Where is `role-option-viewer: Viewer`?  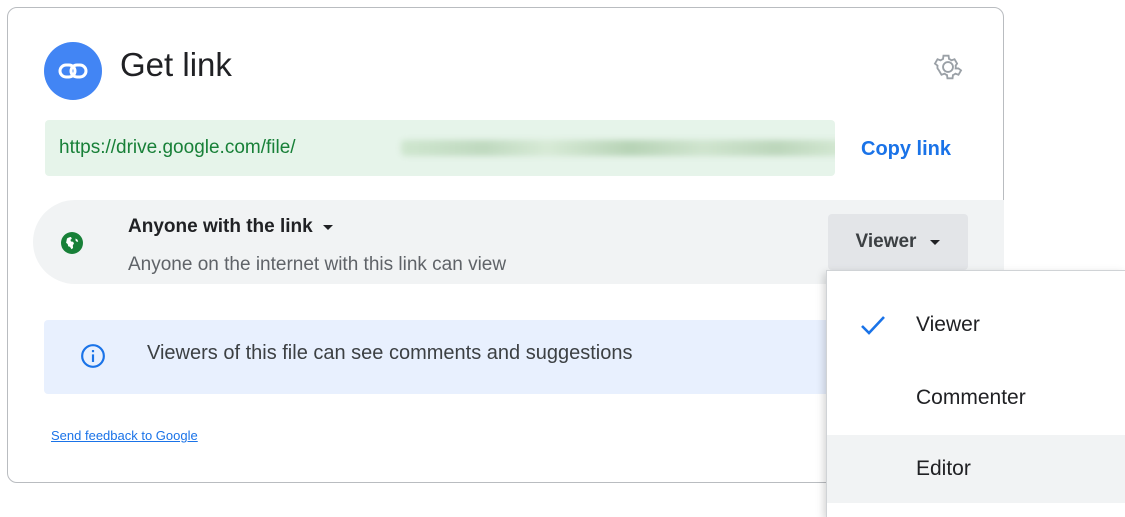
role-option-viewer: Viewer is located at coordinates (976, 325).